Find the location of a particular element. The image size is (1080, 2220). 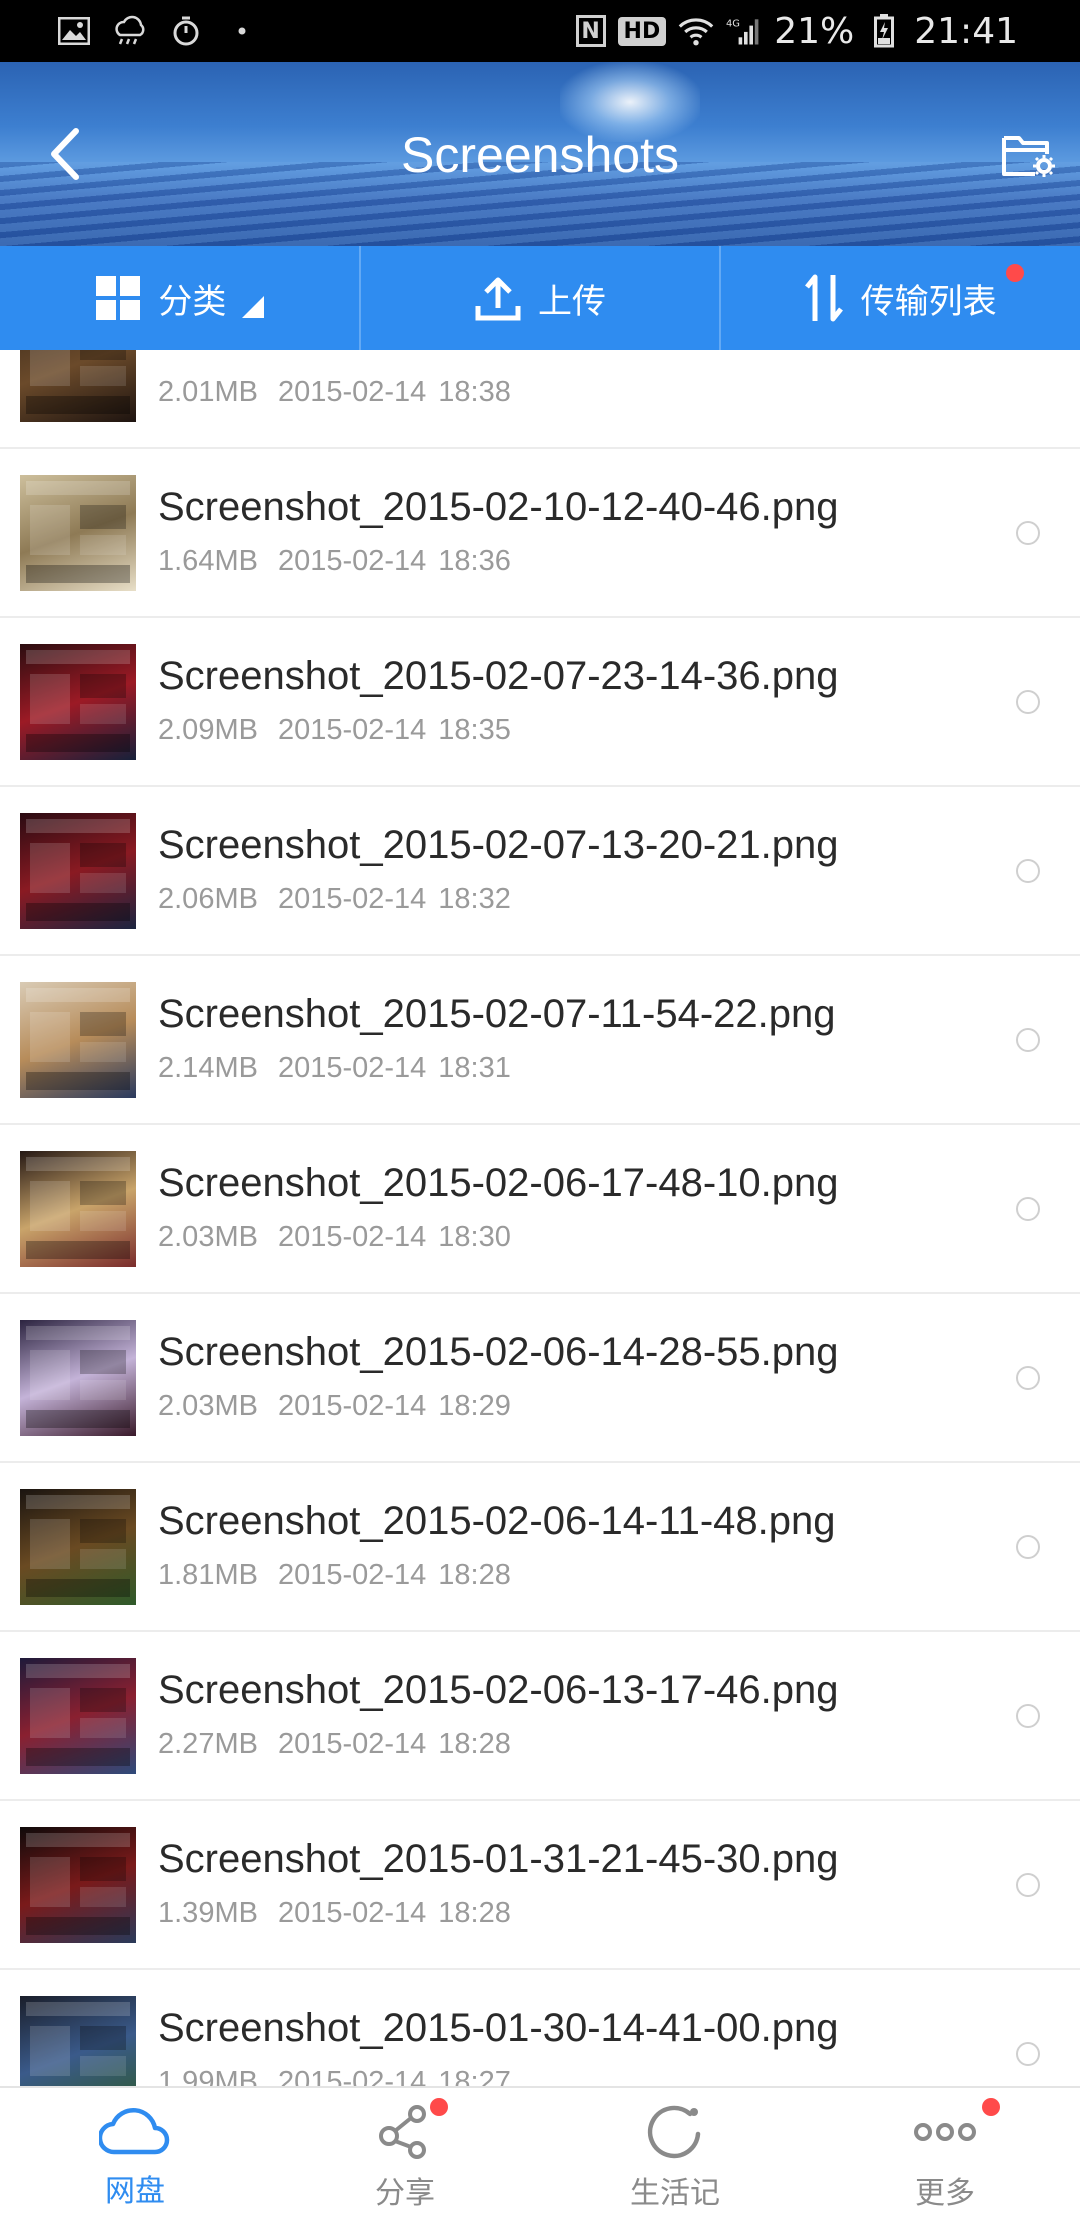

file-size: 2.03MB is located at coordinates (208, 1237).